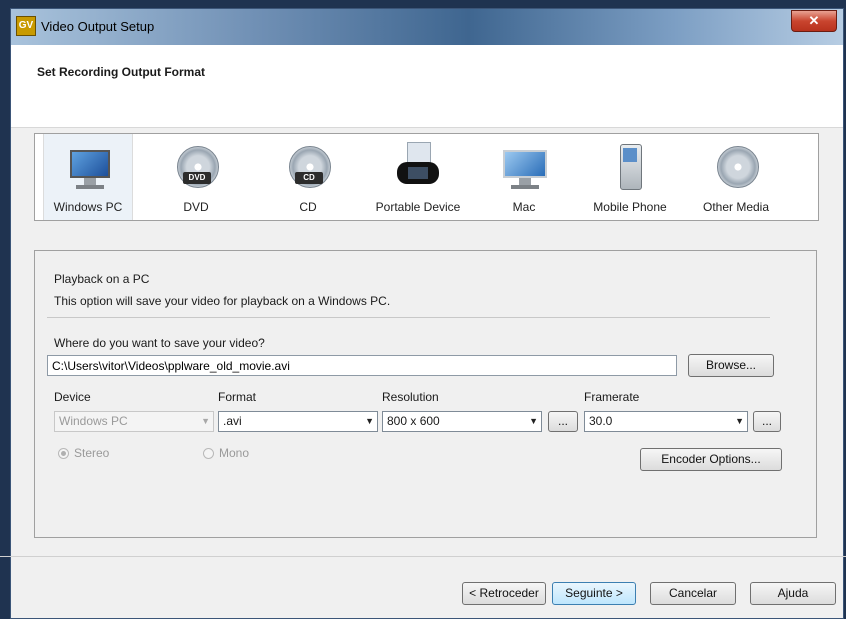 The width and height of the screenshot is (846, 619). I want to click on mono-radio, so click(208, 453).